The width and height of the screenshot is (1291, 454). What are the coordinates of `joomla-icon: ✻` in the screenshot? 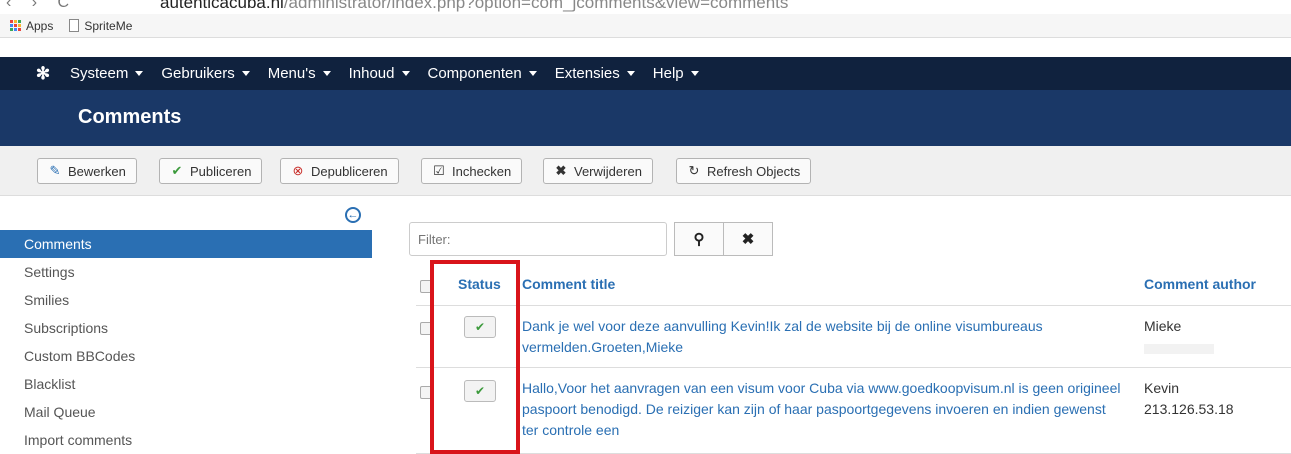 It's located at (43, 73).